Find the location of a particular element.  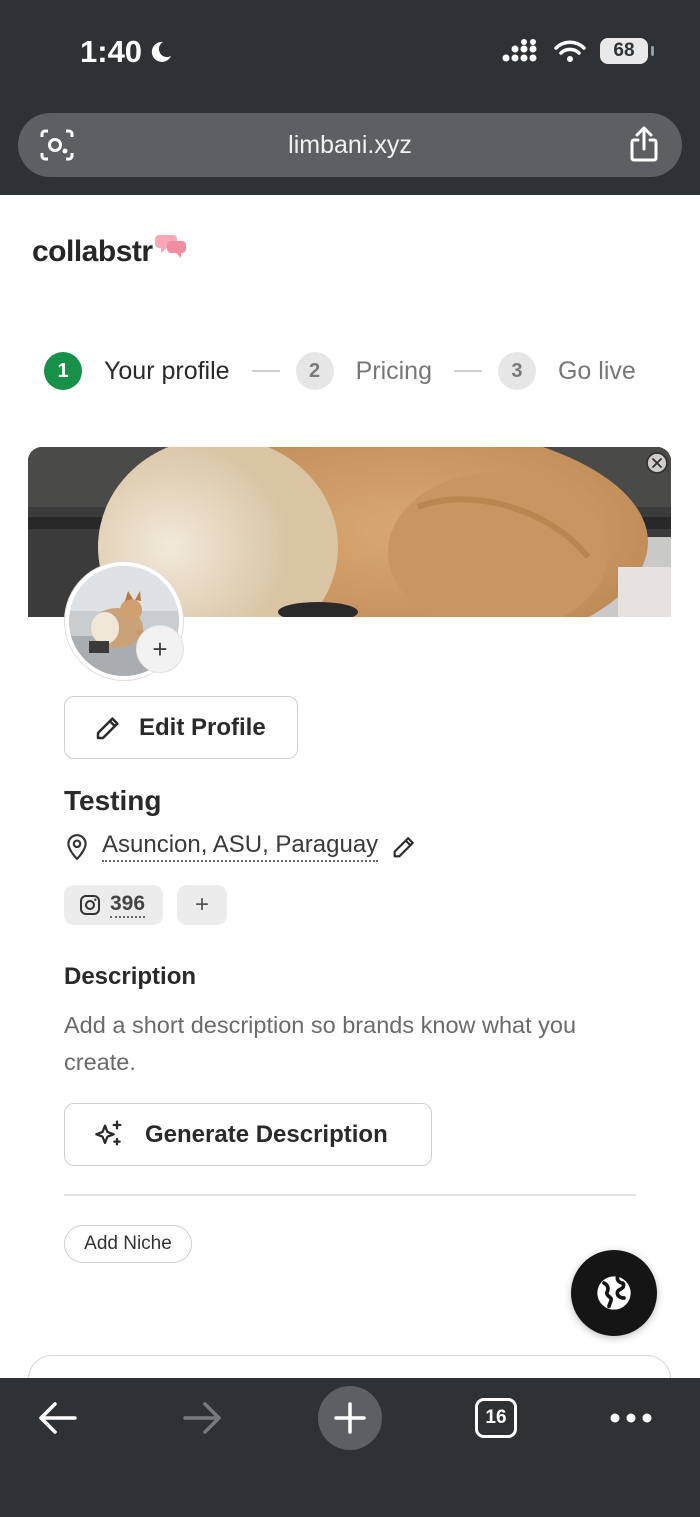

plus-icon is located at coordinates (350, 1418).